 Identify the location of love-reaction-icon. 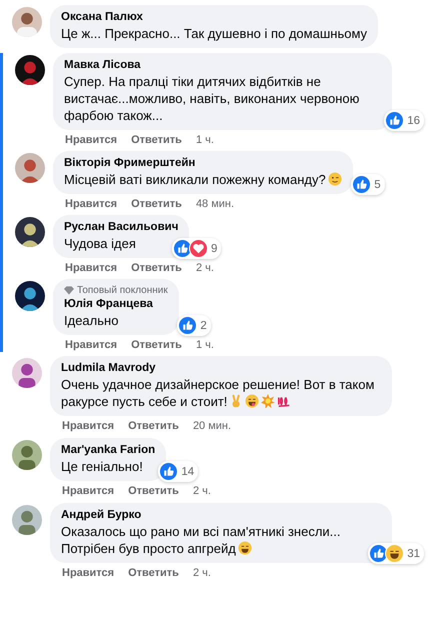
(198, 248).